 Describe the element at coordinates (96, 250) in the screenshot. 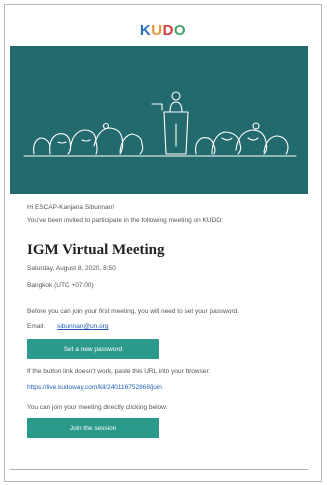

I see `meeting-title: IGM Virtual Meeting` at that location.